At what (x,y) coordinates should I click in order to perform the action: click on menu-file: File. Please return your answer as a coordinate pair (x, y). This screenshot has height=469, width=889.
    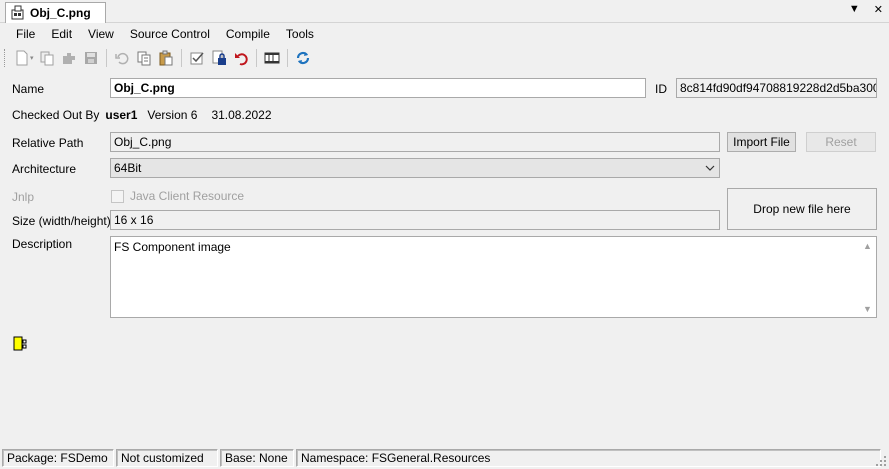
    Looking at the image, I should click on (25, 34).